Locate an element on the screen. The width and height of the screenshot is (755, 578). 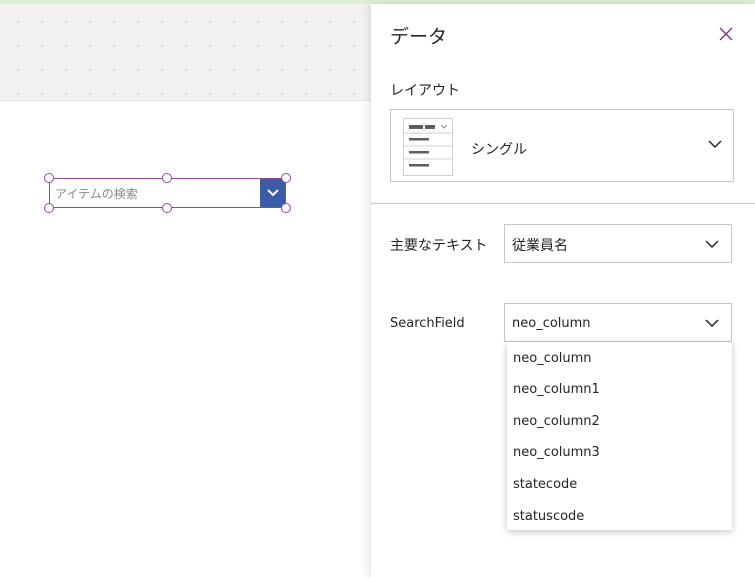
option-statecode: statecode is located at coordinates (545, 484).